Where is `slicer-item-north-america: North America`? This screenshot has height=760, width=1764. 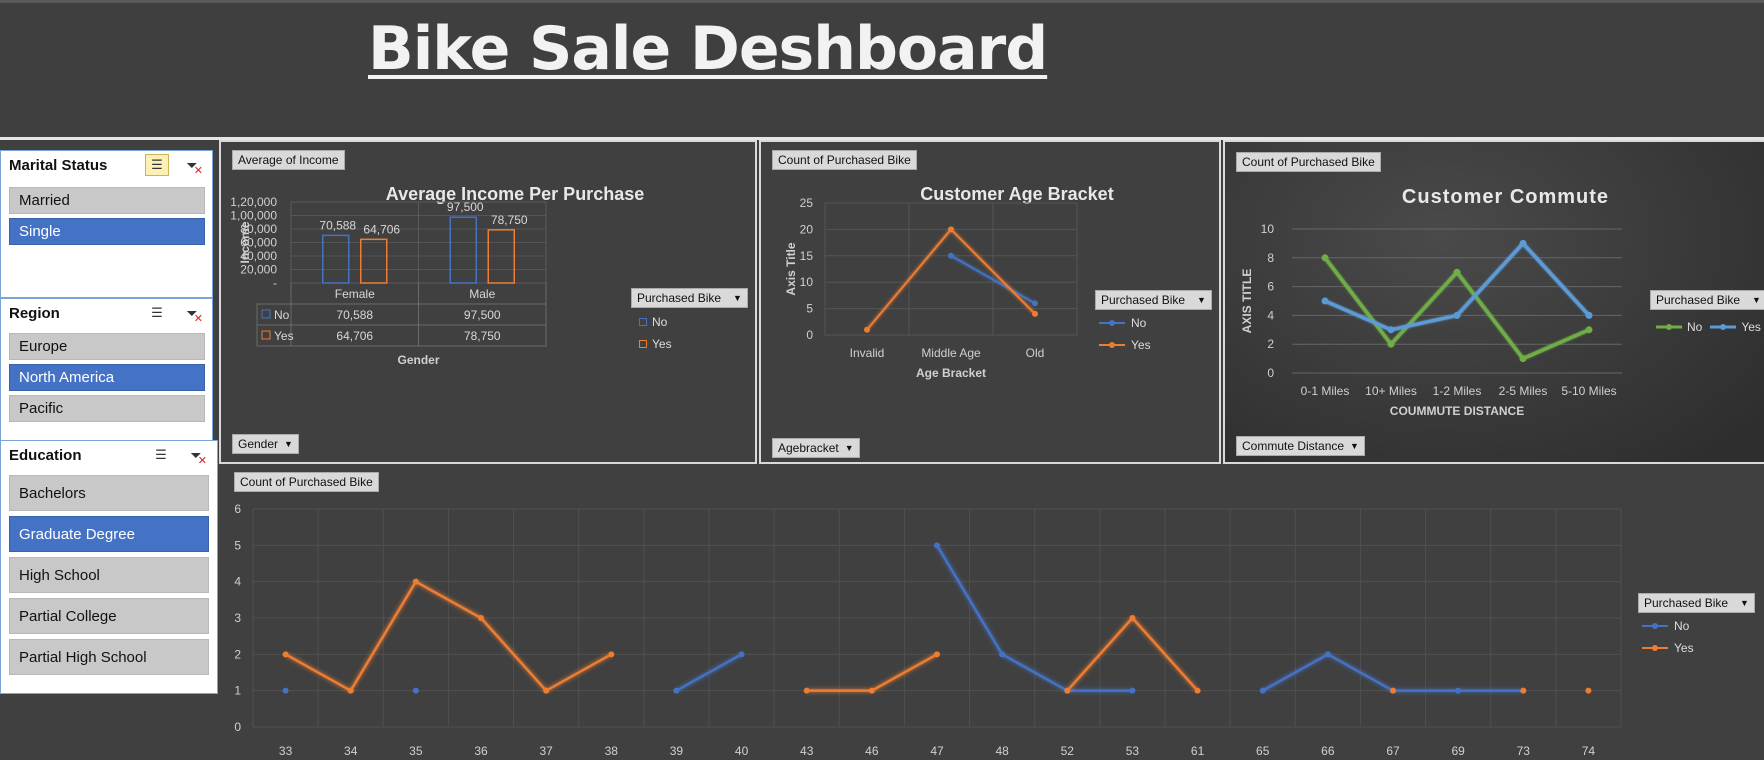
slicer-item-north-america: North America is located at coordinates (107, 377).